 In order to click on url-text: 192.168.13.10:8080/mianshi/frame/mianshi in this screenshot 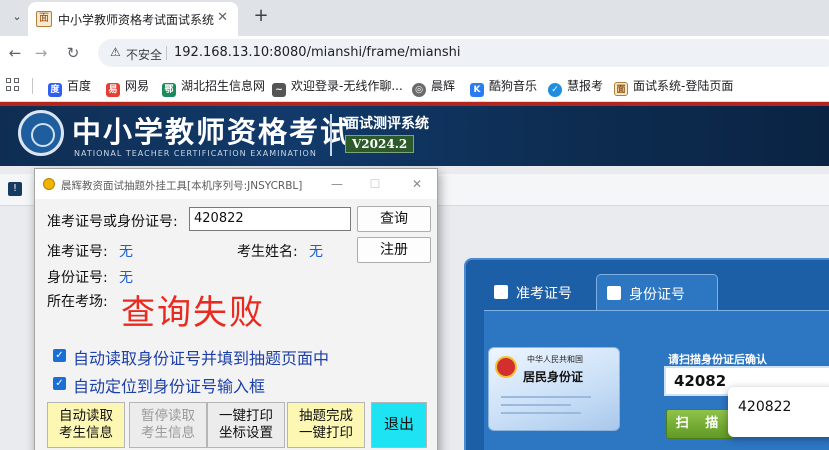, I will do `click(317, 52)`.